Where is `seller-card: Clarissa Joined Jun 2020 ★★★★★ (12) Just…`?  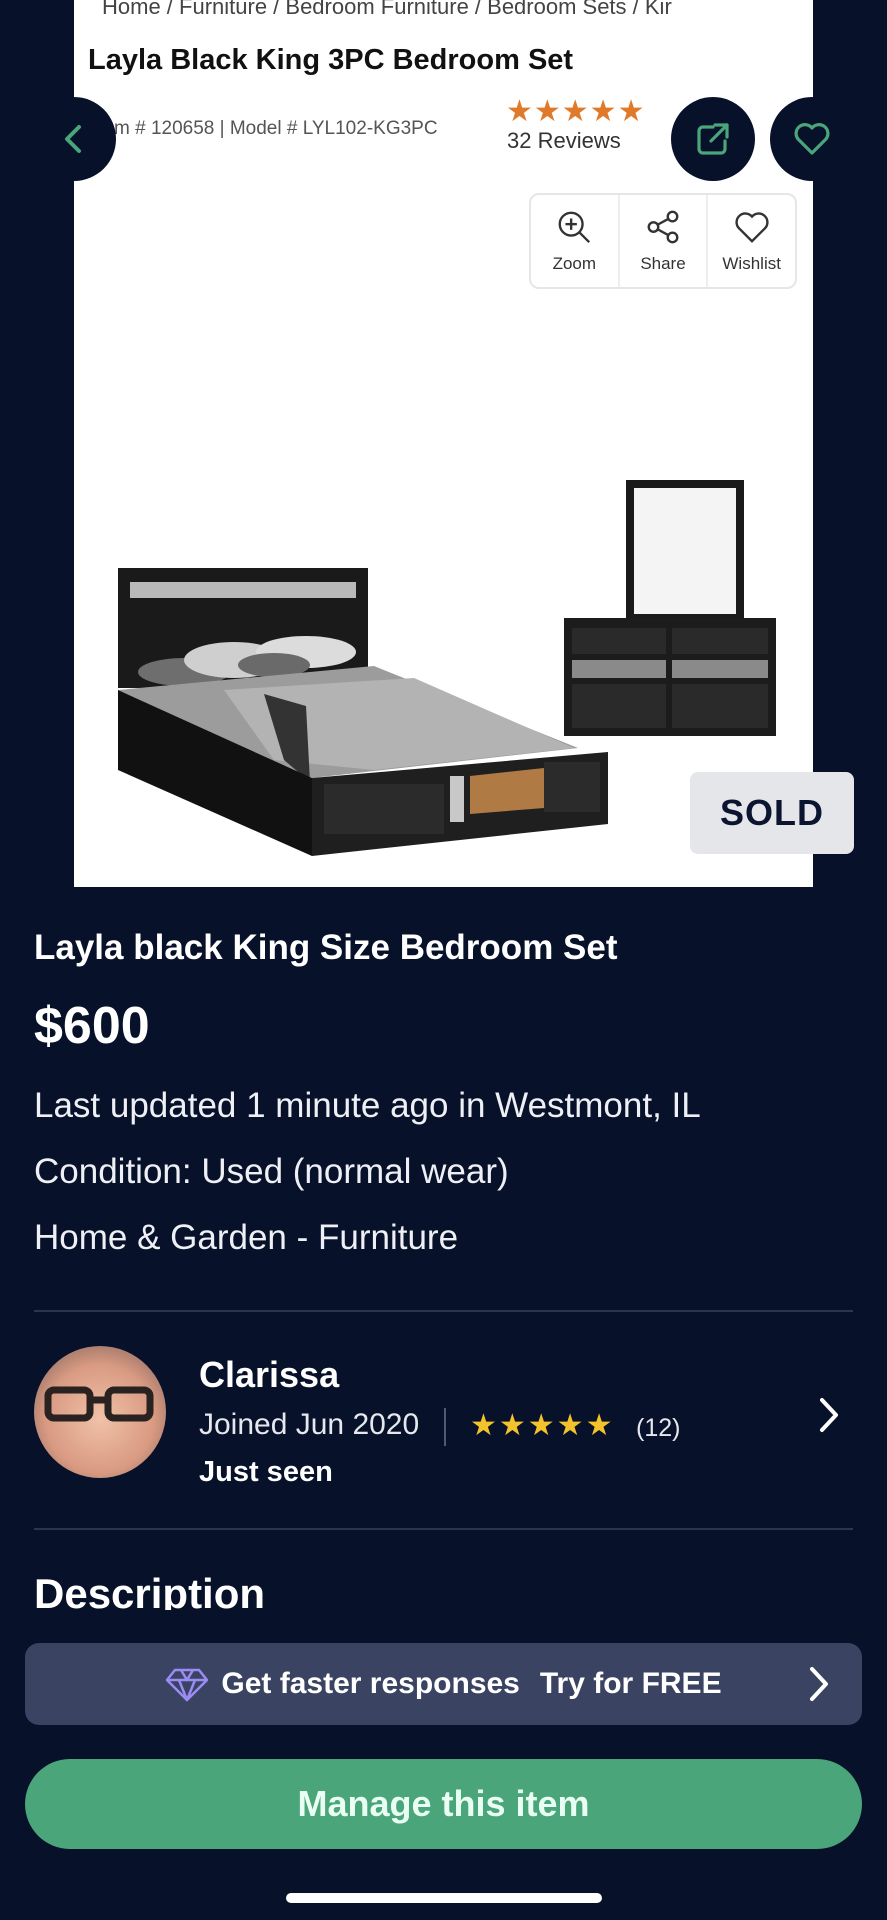 seller-card: Clarissa Joined Jun 2020 ★★★★★ (12) Just… is located at coordinates (443, 1417).